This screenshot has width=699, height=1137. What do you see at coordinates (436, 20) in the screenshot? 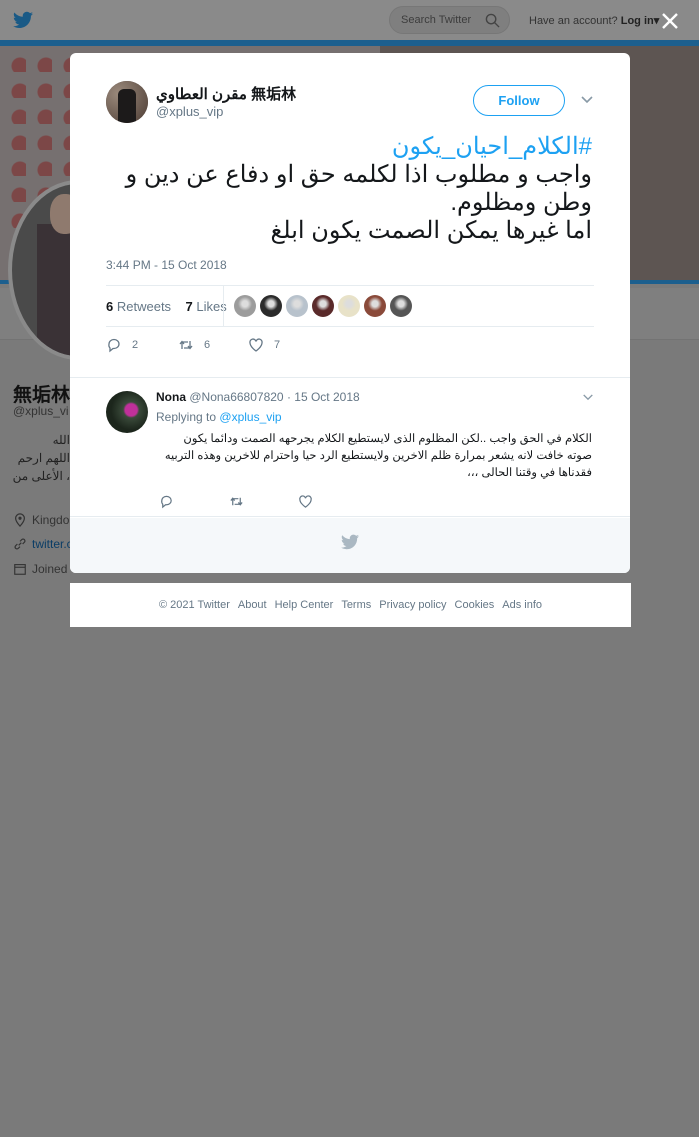
I see `search-placeholder: Search Twitter` at bounding box center [436, 20].